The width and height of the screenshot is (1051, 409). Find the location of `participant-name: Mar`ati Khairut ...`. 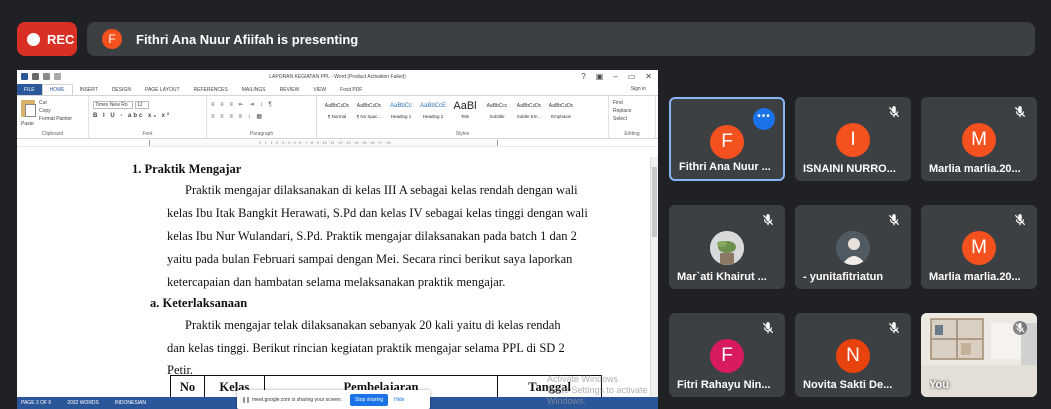

participant-name: Mar`ati Khairut ... is located at coordinates (722, 277).